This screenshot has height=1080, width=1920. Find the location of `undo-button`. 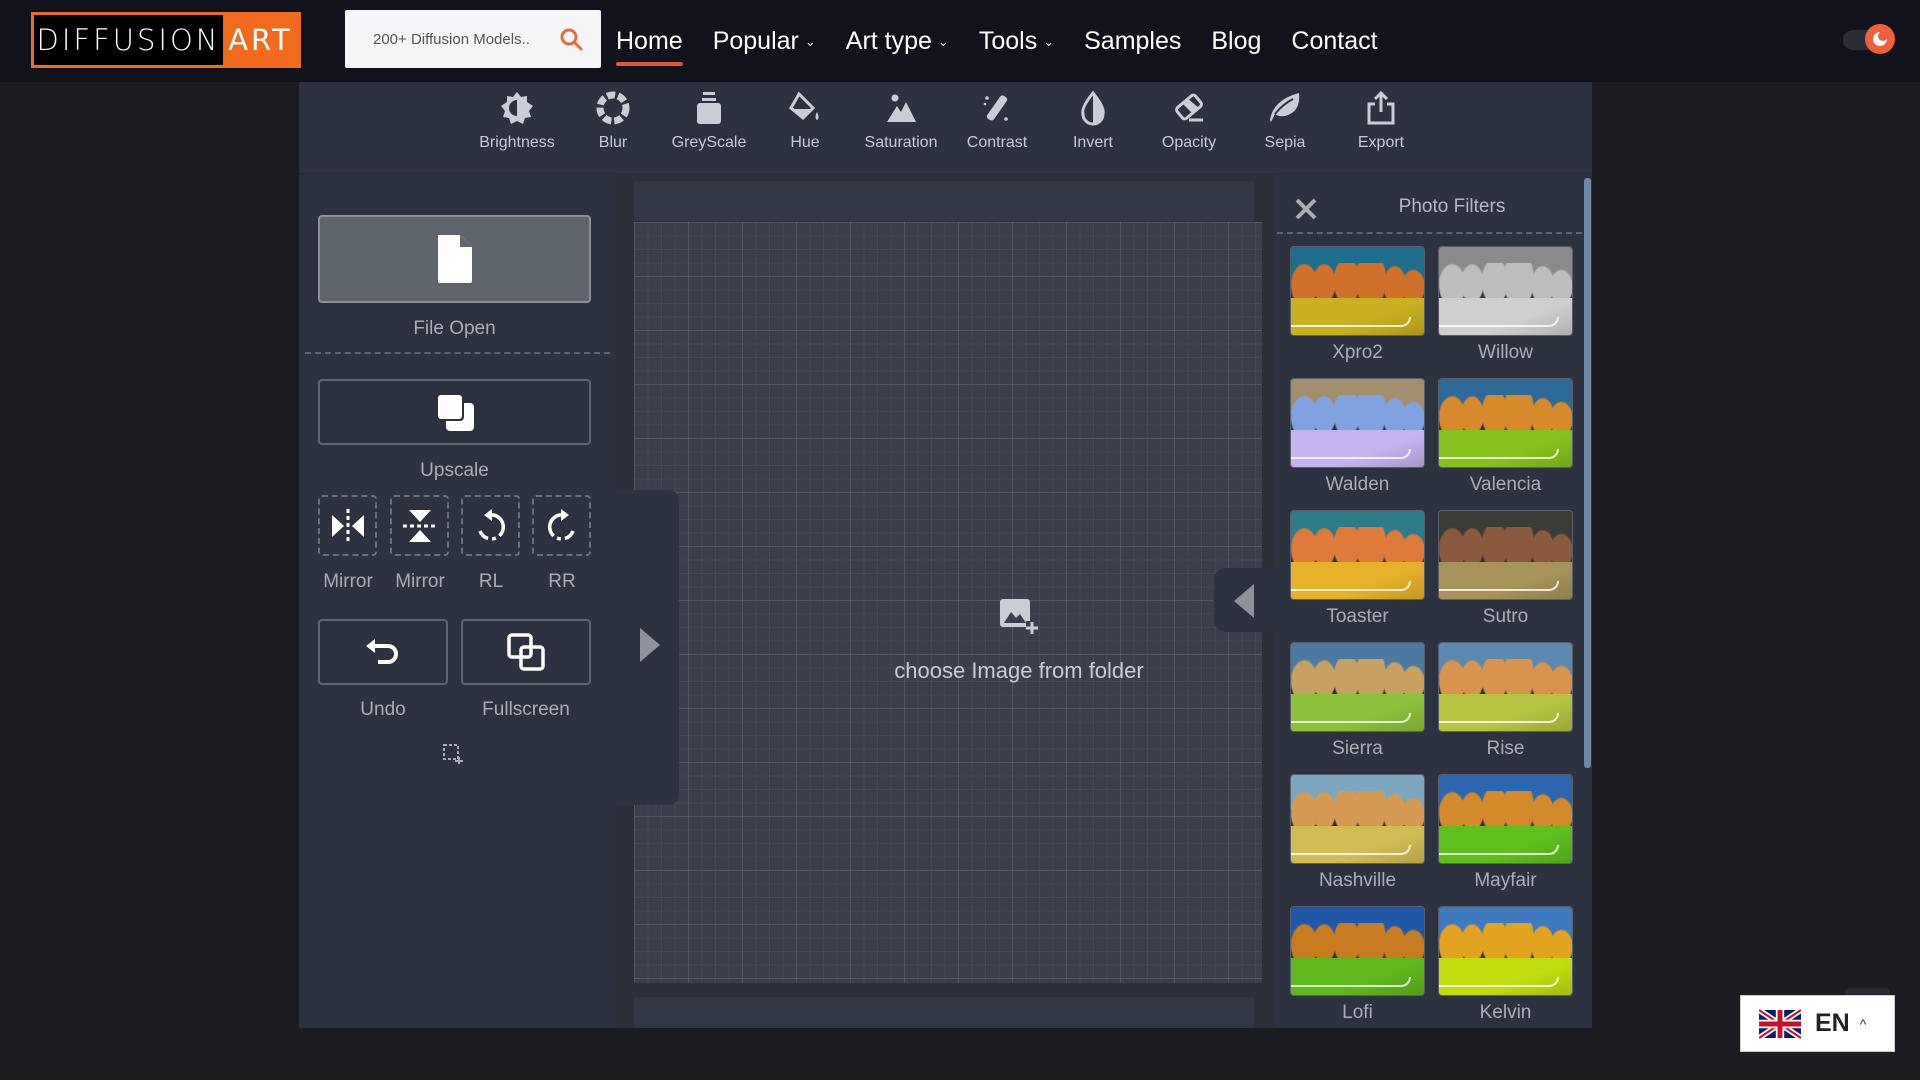

undo-button is located at coordinates (383, 652).